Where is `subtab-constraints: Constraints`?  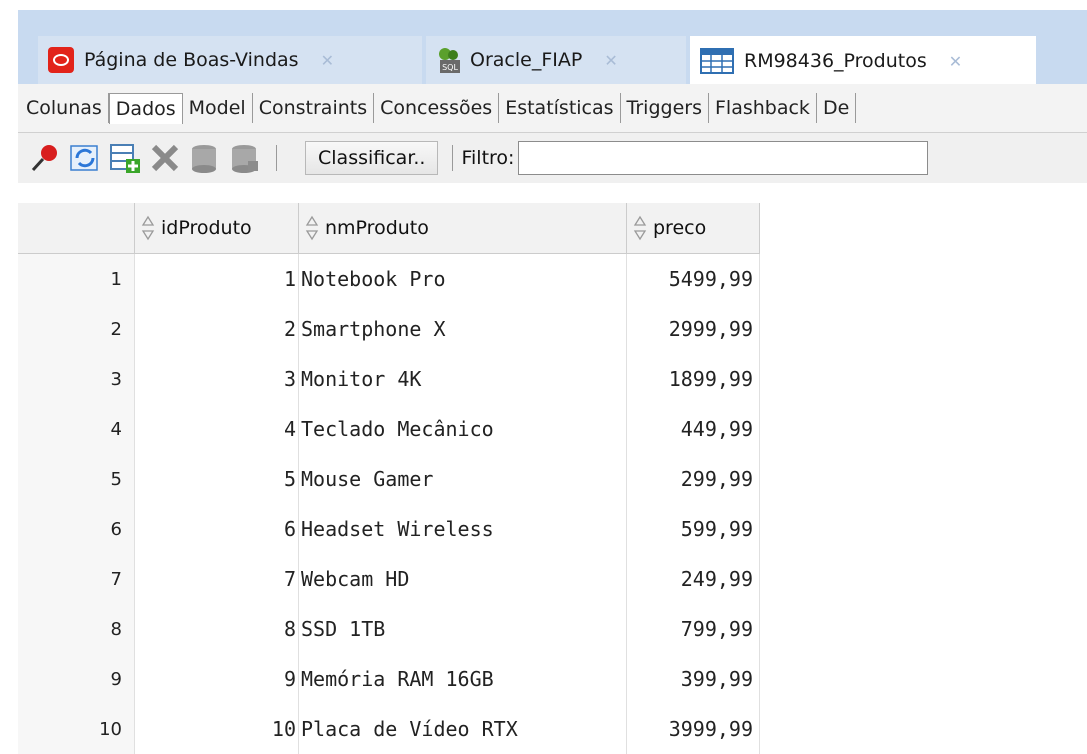 subtab-constraints: Constraints is located at coordinates (314, 108).